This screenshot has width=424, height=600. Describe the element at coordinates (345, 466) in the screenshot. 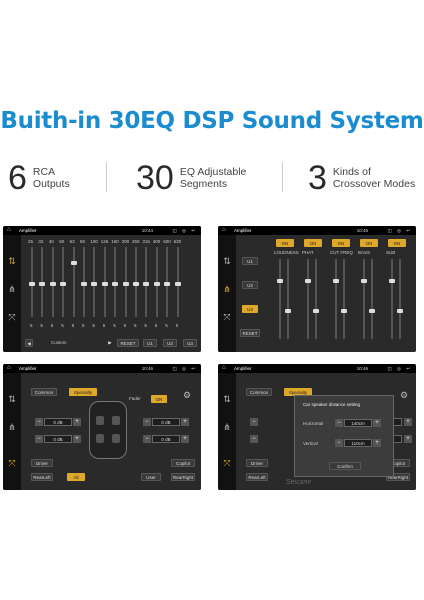

I see `confirm-button: Confirm` at that location.